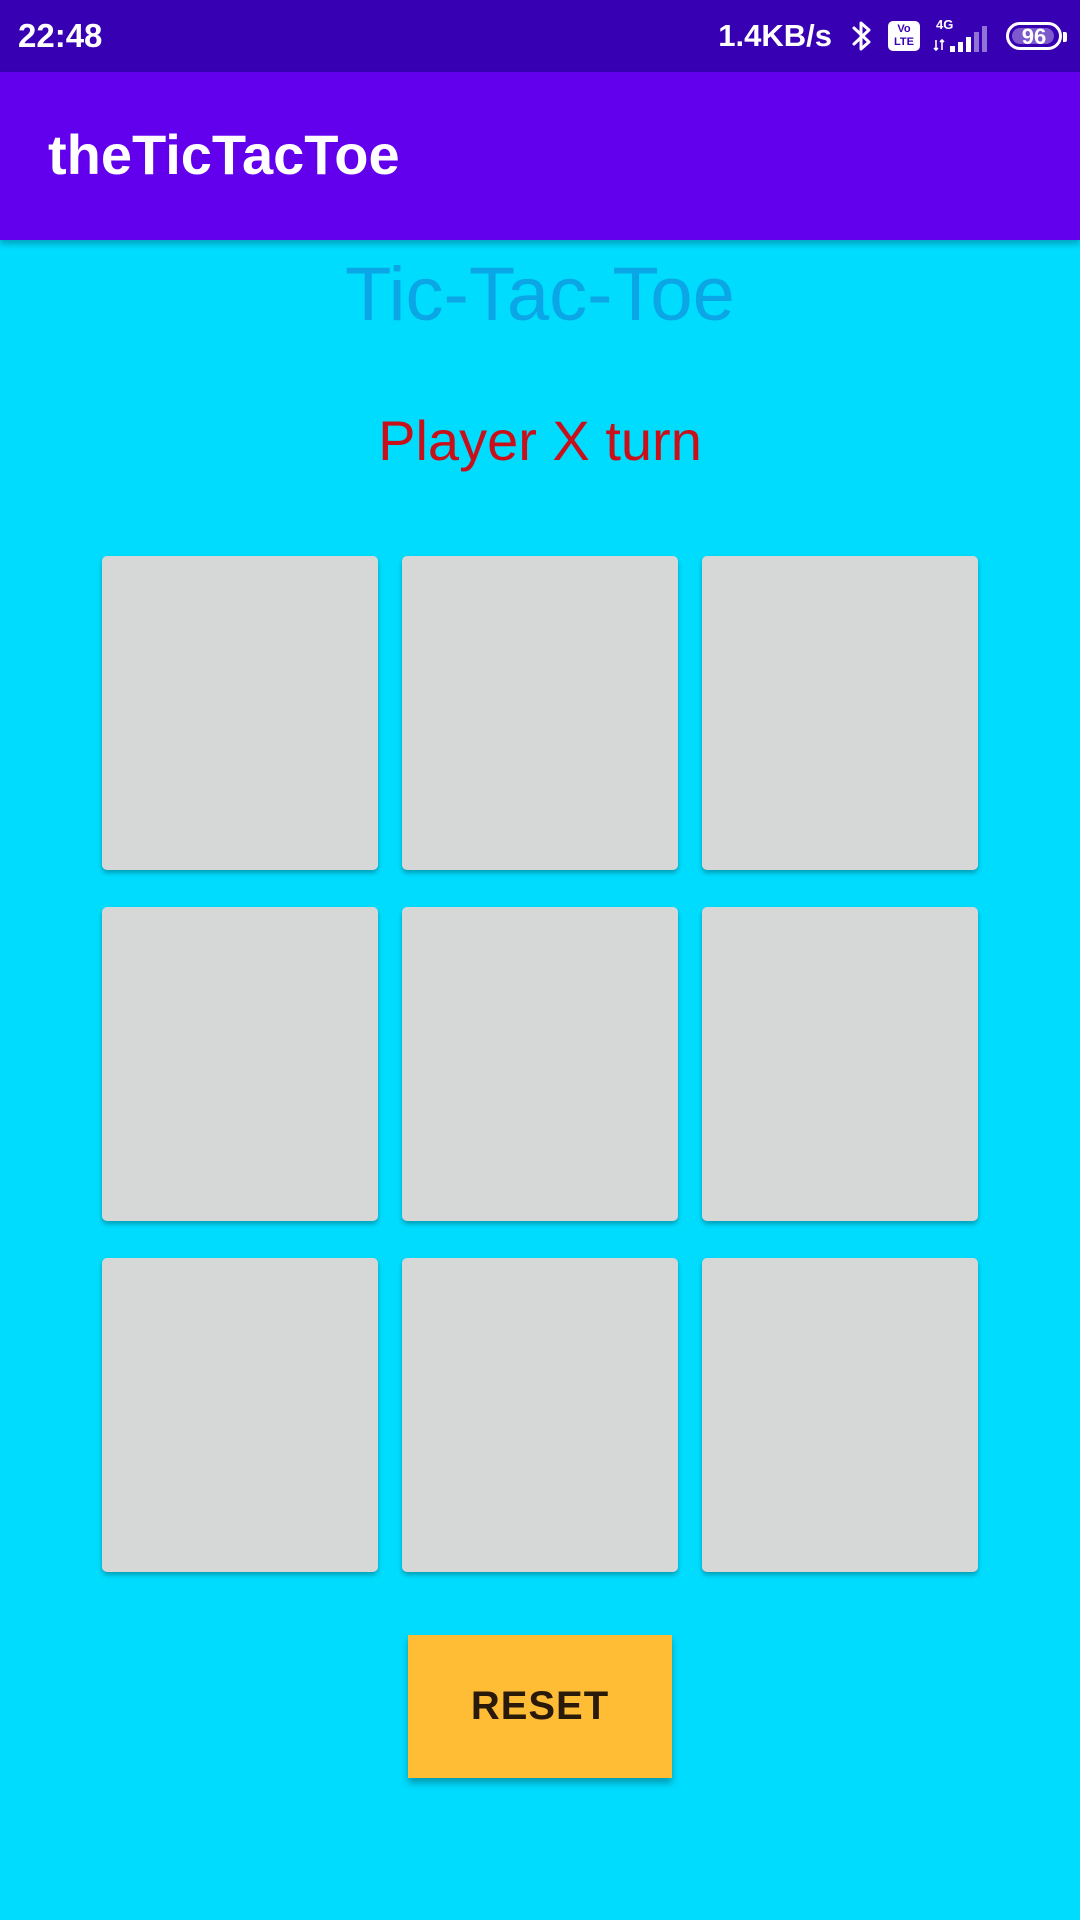 This screenshot has height=1920, width=1080. What do you see at coordinates (540, 294) in the screenshot?
I see `game-title: Tic-Tac-Toe` at bounding box center [540, 294].